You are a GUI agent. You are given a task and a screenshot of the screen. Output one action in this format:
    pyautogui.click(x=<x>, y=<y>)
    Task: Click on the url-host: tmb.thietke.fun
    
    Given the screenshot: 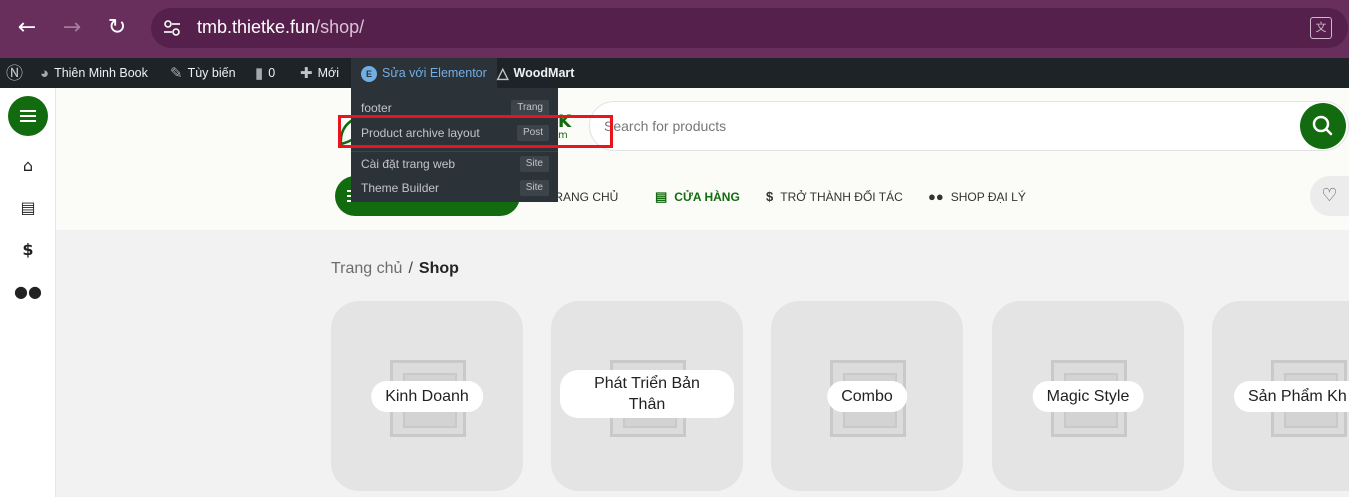 What is the action you would take?
    pyautogui.click(x=256, y=27)
    